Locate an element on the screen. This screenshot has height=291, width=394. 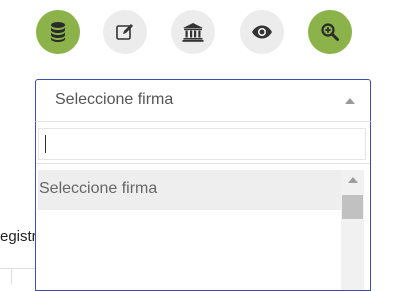
background-label: egistr is located at coordinates (18, 236).